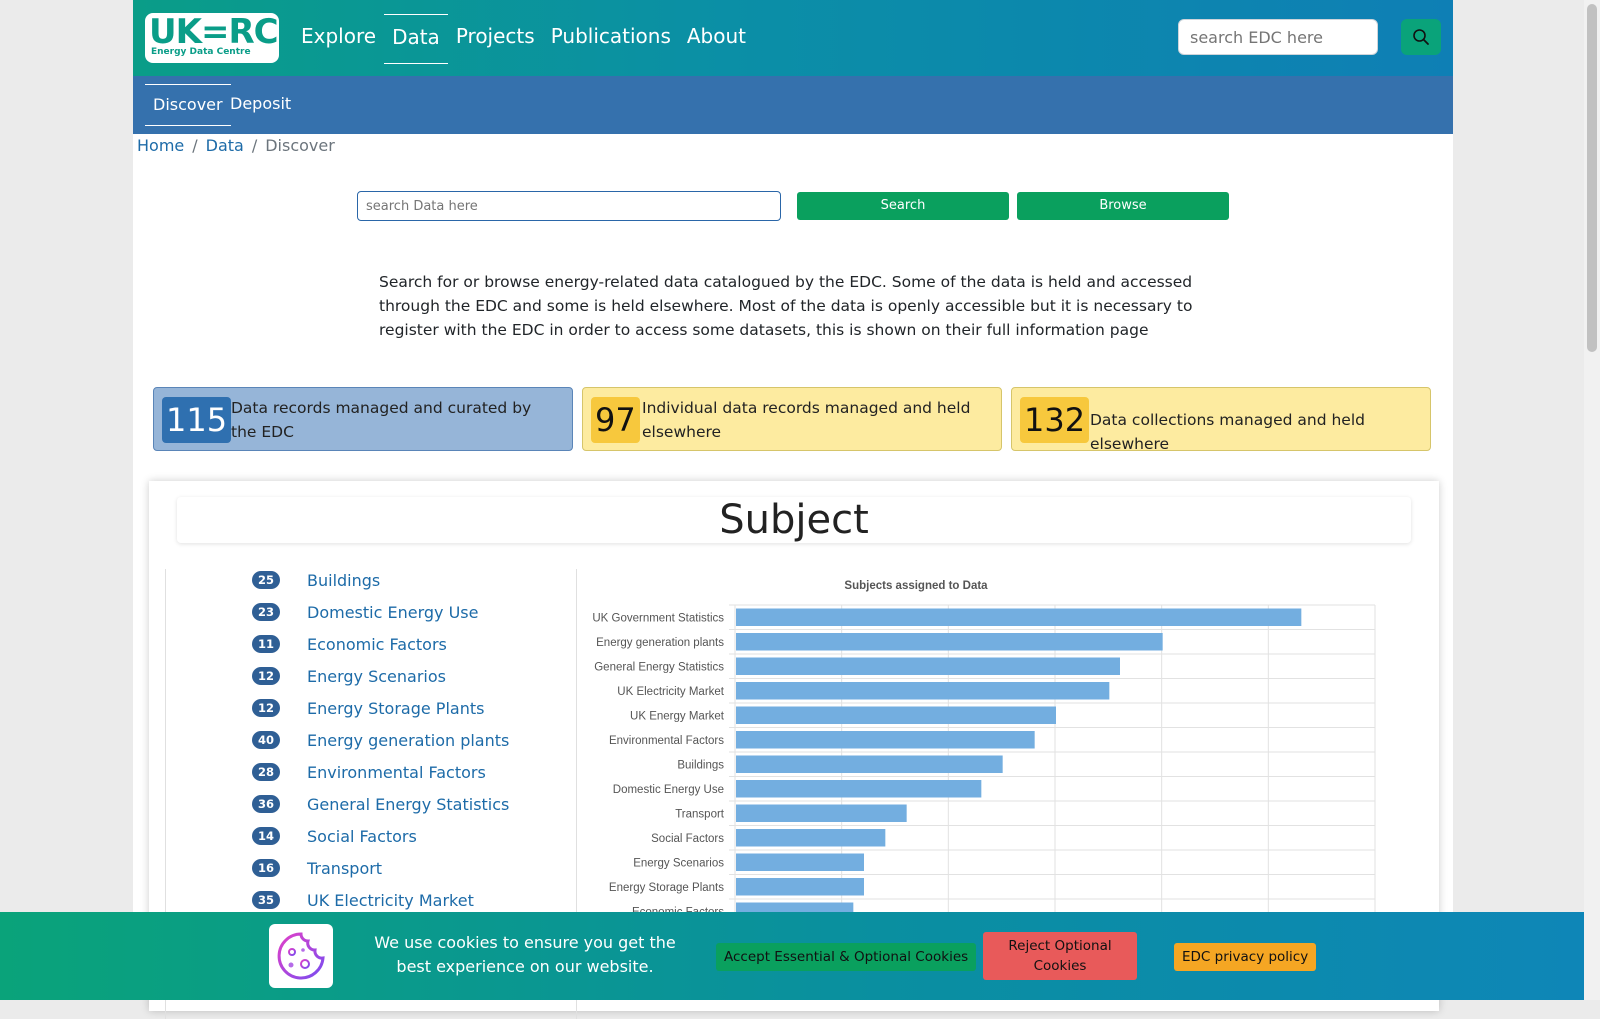 The width and height of the screenshot is (1600, 1019). I want to click on reject-cookies-button: Reject Optional Cookies, so click(1060, 956).